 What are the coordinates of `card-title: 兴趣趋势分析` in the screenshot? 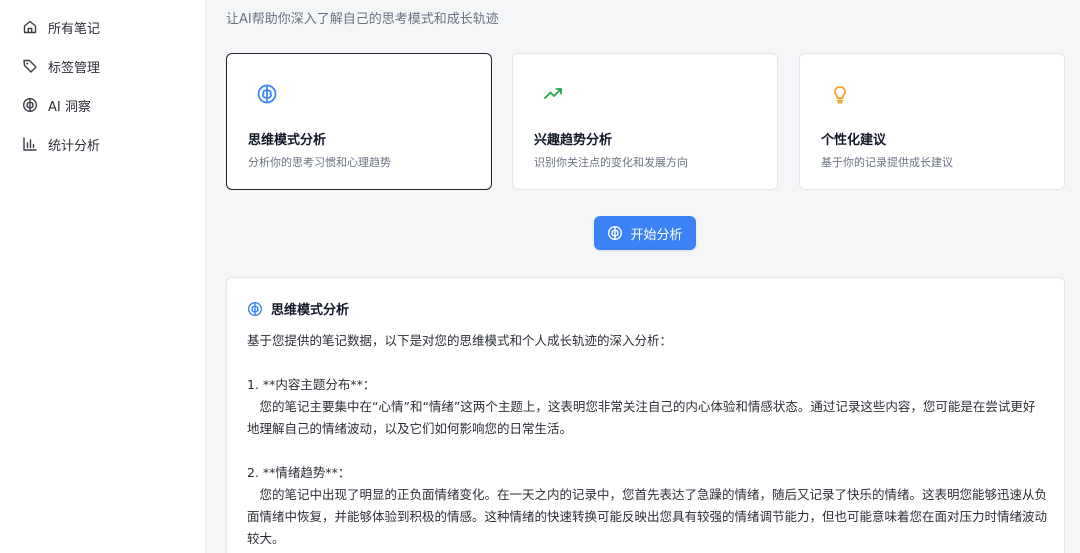 It's located at (573, 140).